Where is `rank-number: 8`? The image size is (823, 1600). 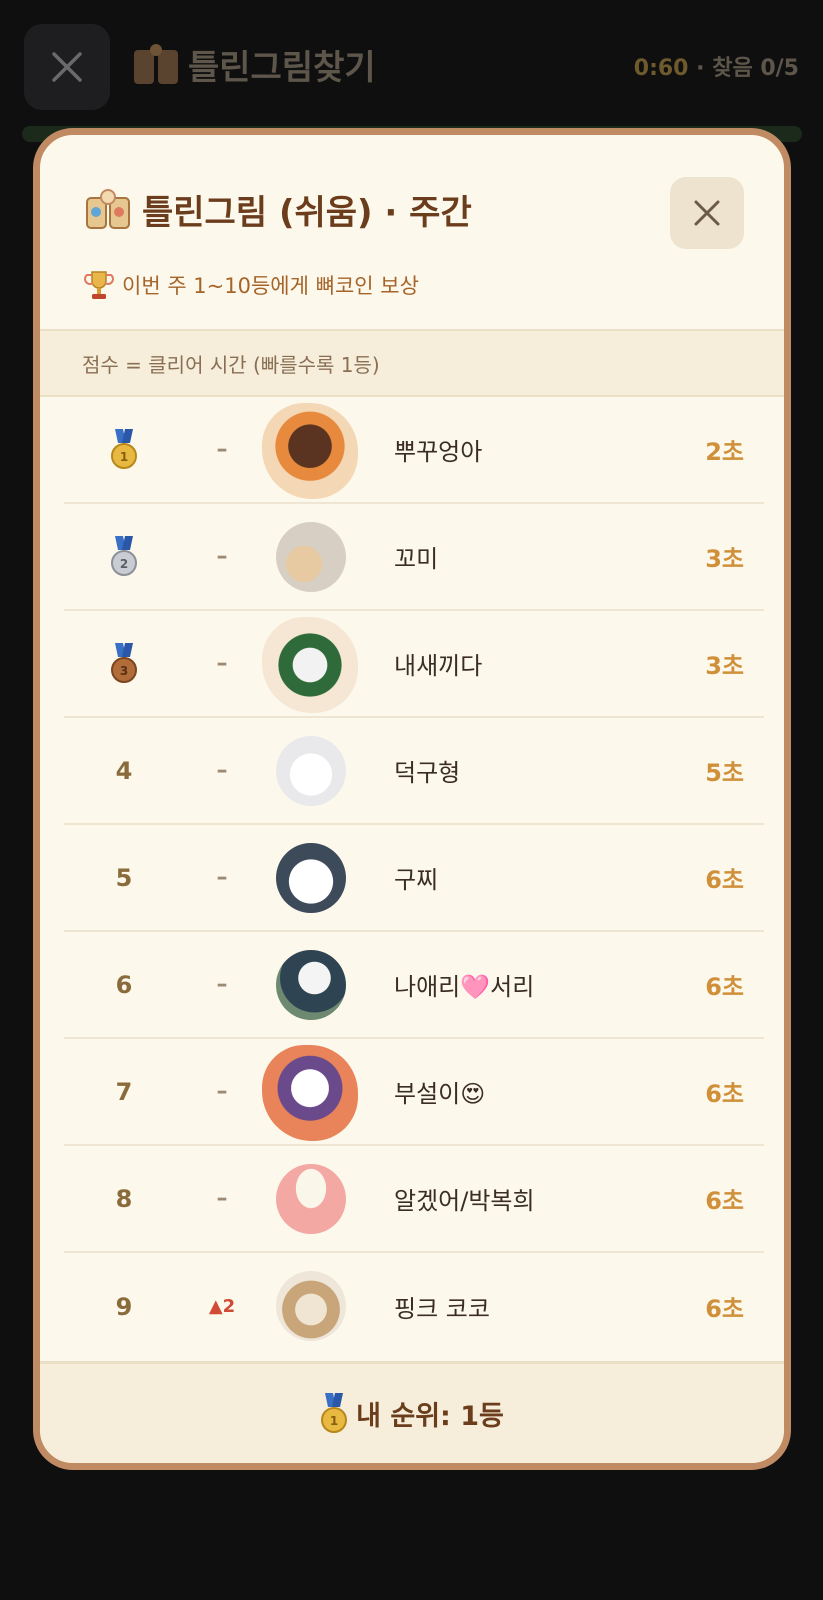
rank-number: 8 is located at coordinates (124, 1198).